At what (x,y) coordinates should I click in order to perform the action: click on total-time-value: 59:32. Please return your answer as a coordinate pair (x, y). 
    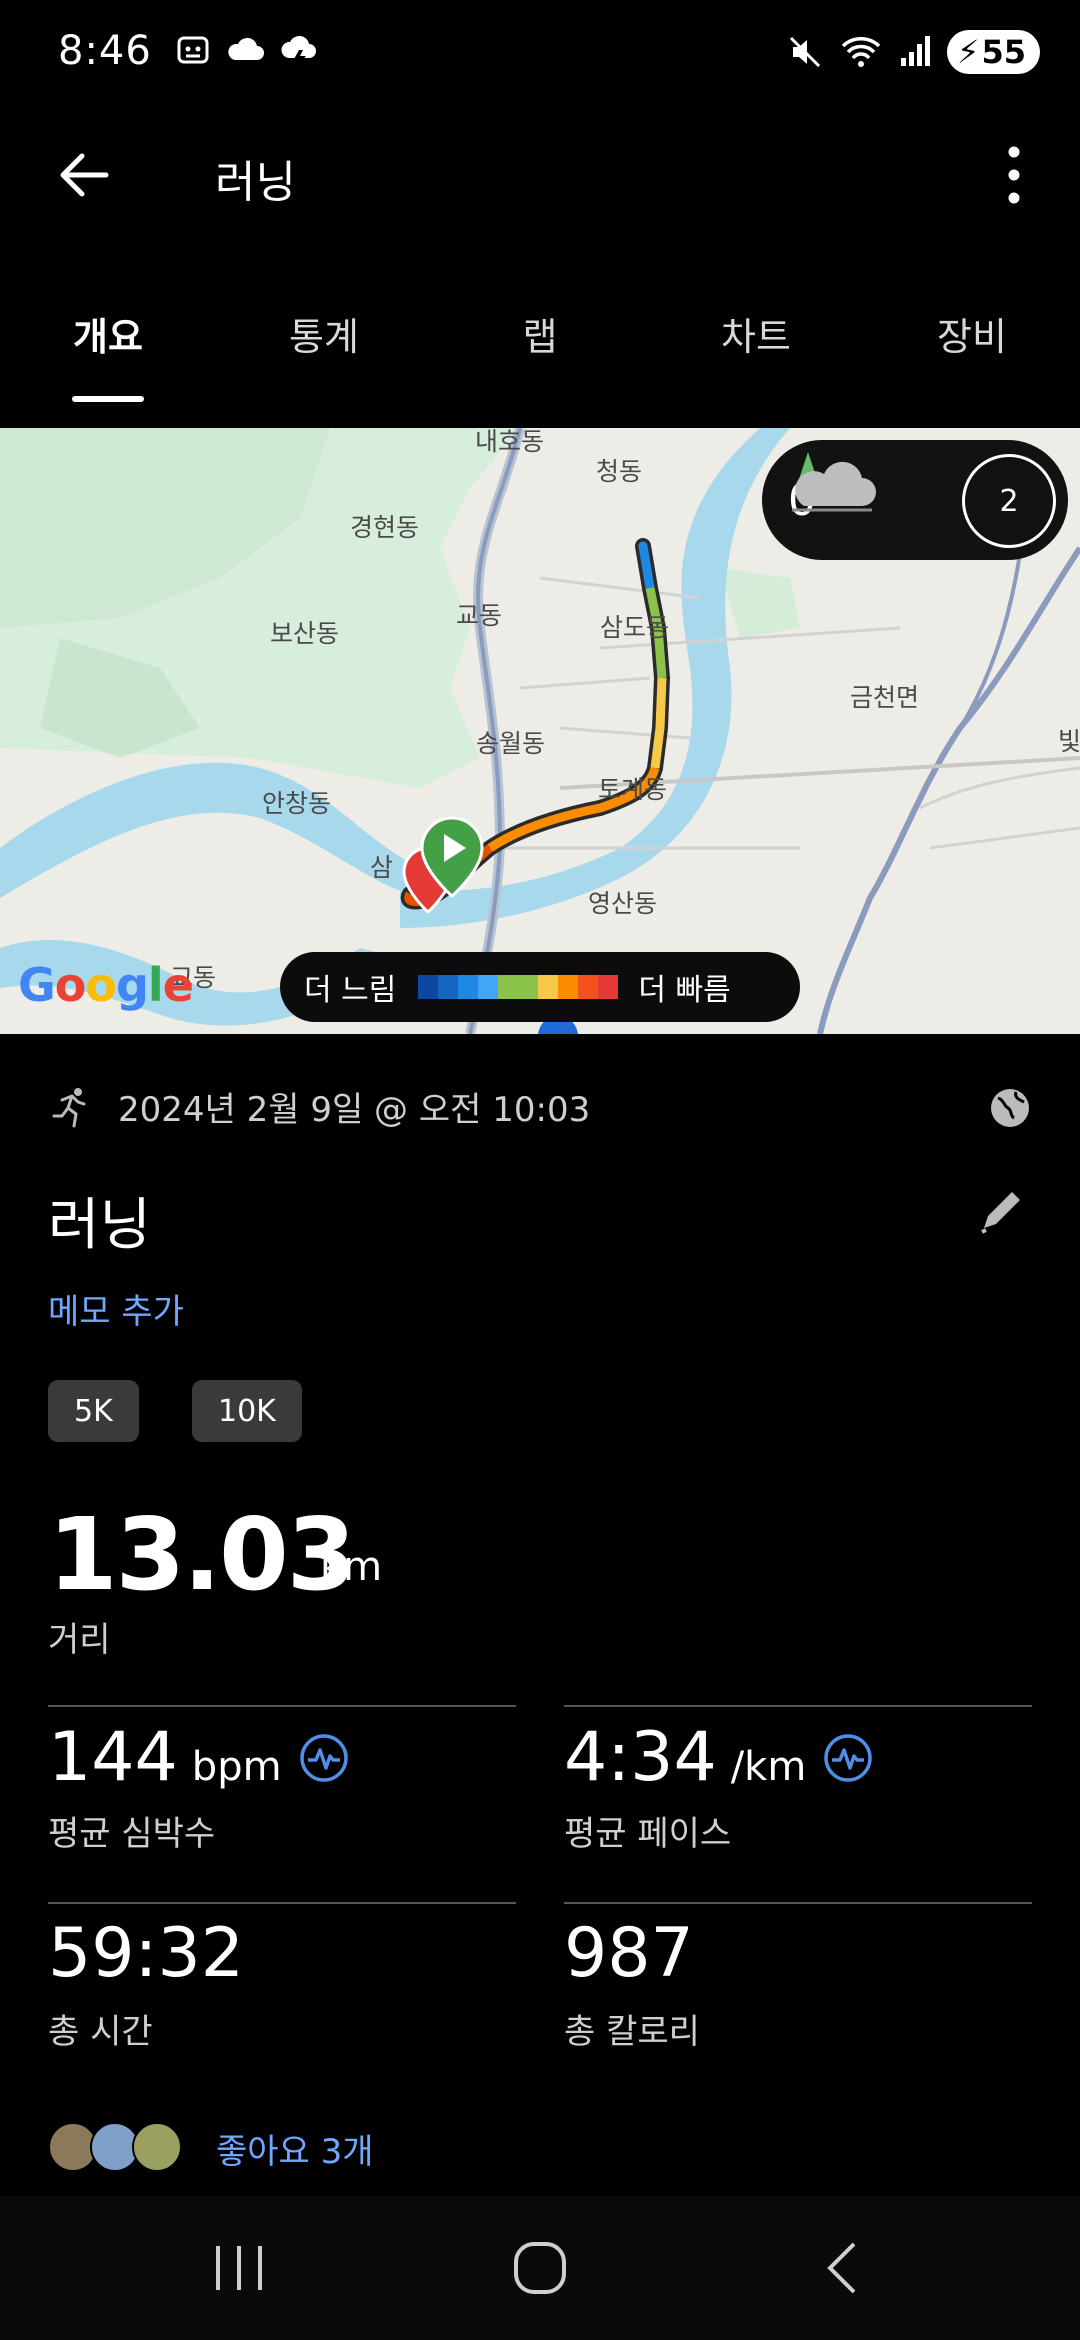
    Looking at the image, I should click on (146, 1953).